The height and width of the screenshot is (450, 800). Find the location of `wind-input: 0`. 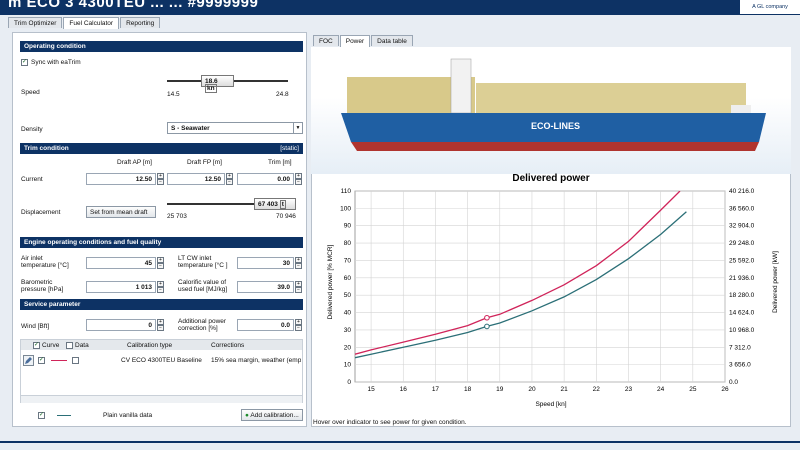

wind-input: 0 is located at coordinates (121, 325).